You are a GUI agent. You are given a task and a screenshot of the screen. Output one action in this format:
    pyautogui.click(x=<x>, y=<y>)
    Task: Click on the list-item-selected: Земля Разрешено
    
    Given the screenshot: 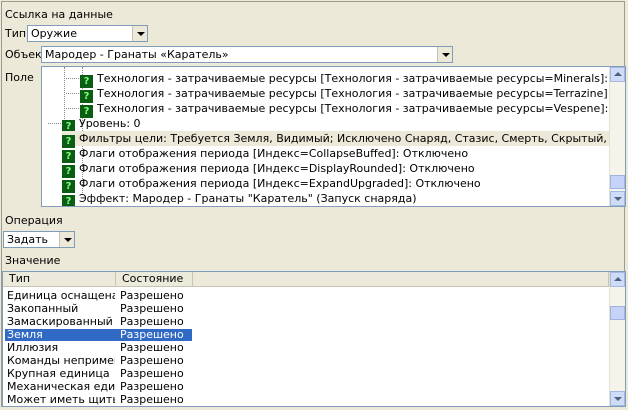 What is the action you would take?
    pyautogui.click(x=103, y=335)
    